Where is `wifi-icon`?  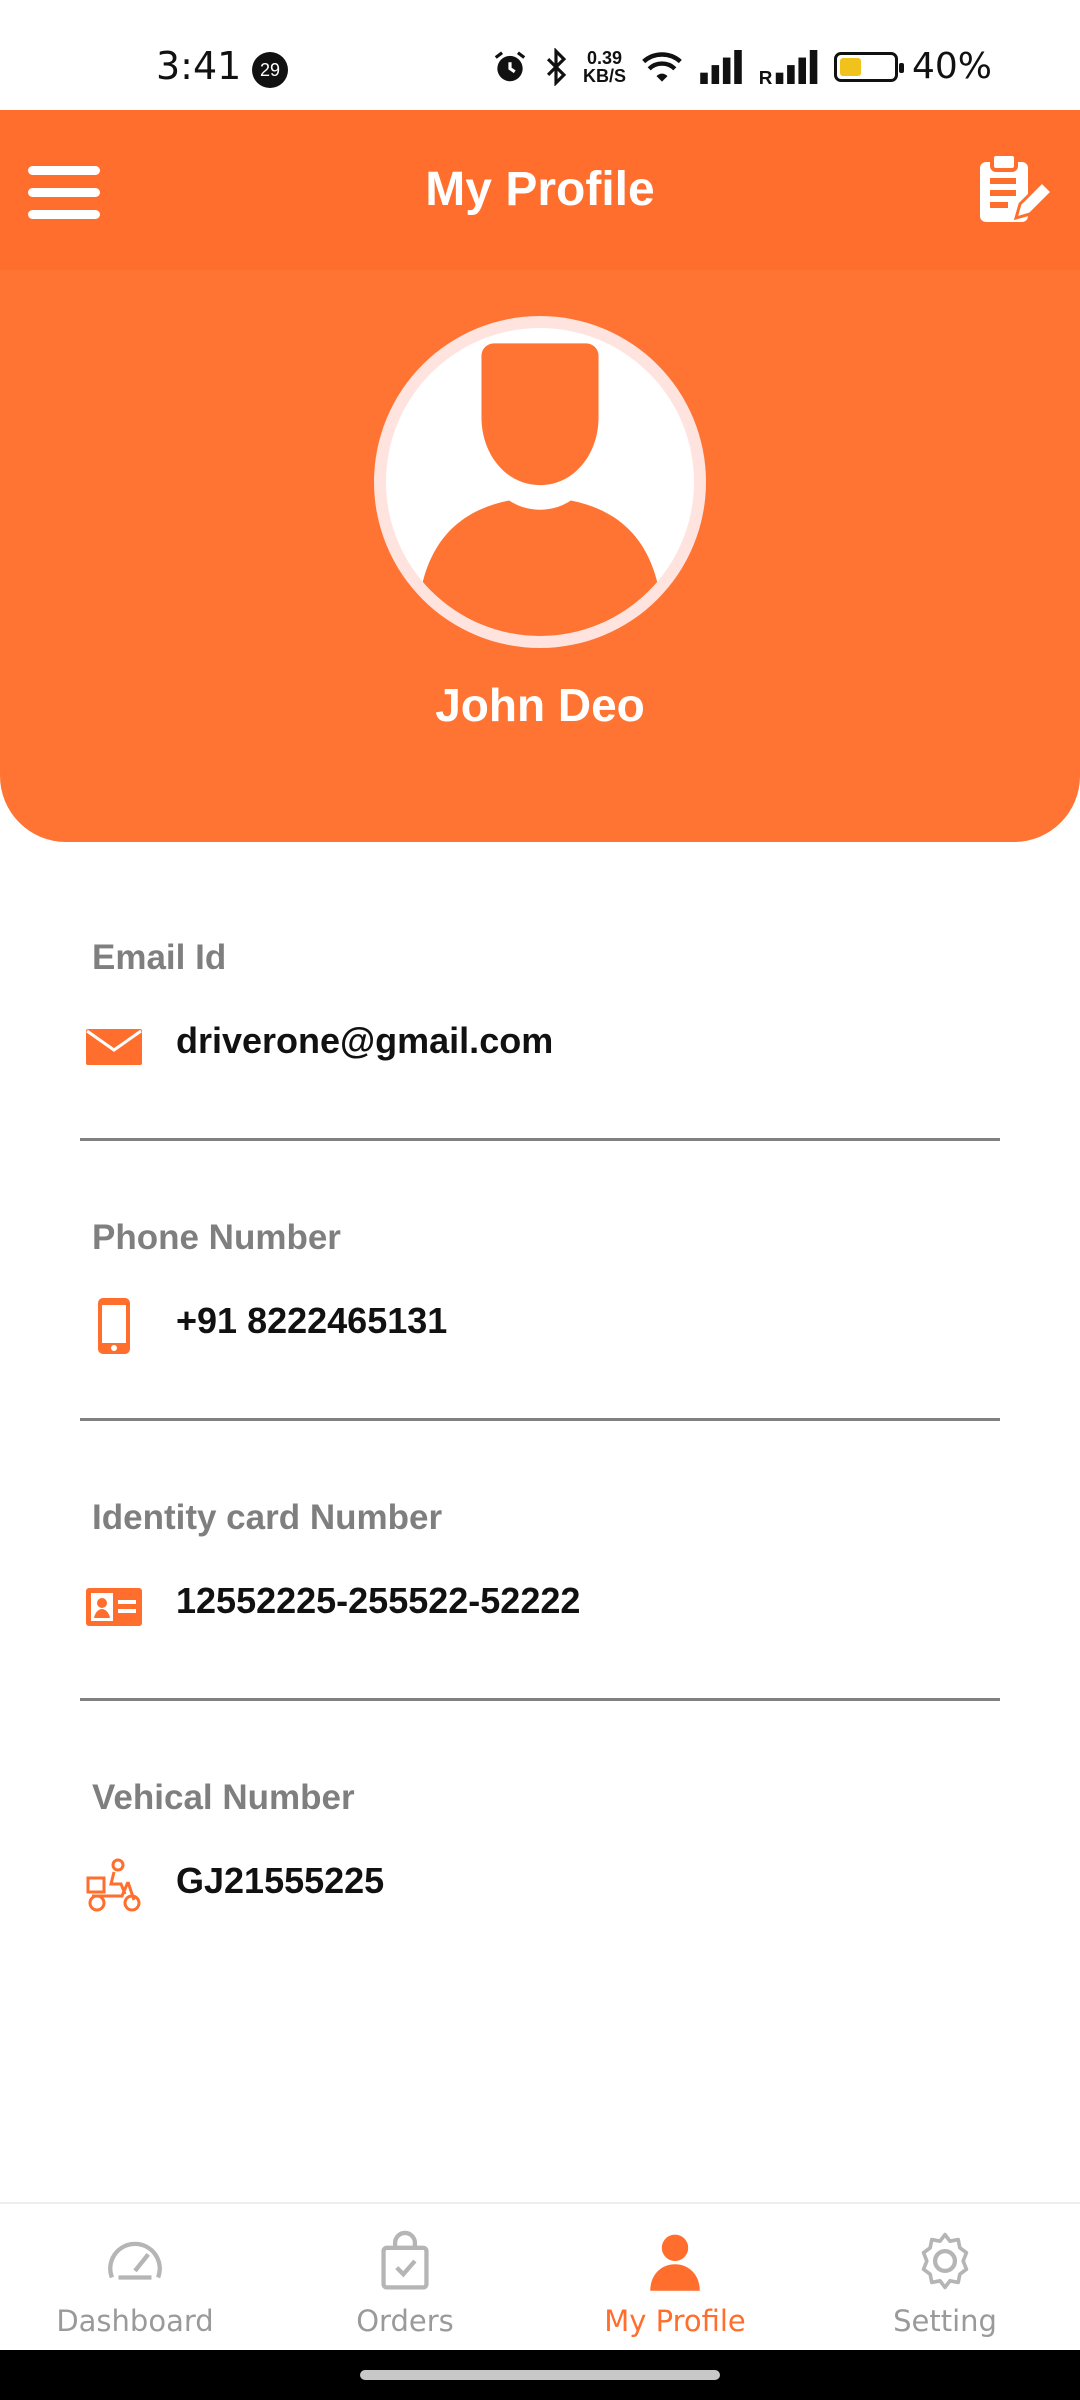
wifi-icon is located at coordinates (662, 66).